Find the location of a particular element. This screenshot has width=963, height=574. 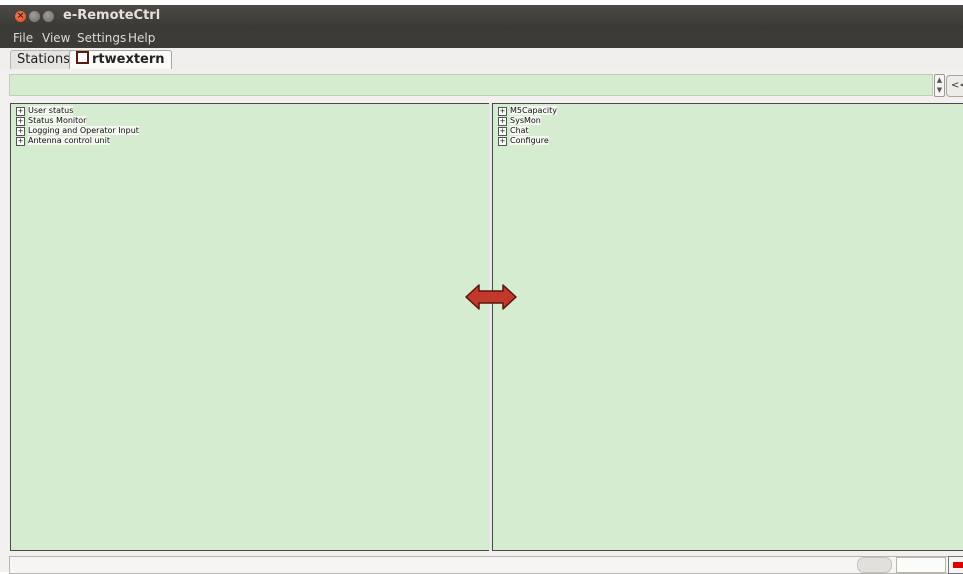

tree-item-configure: + Configure is located at coordinates (523, 141).